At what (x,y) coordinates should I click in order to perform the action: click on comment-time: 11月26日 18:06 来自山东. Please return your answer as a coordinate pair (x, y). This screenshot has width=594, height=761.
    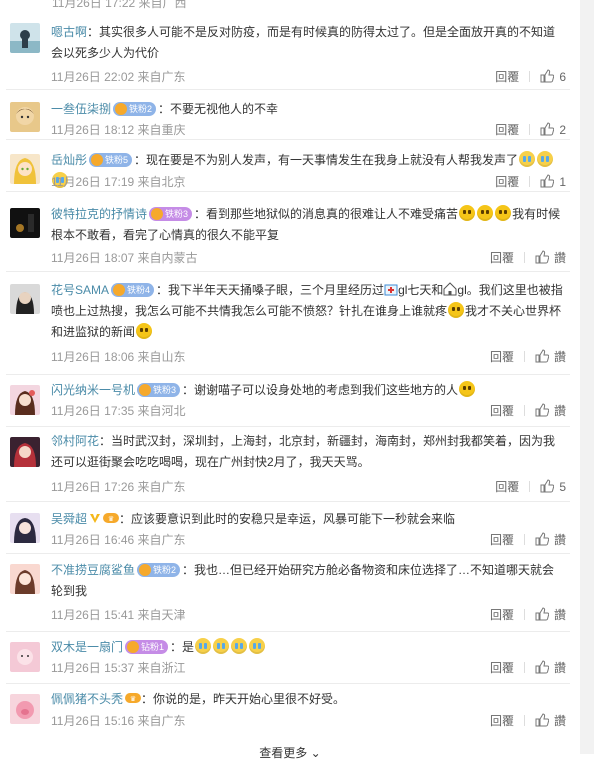
    Looking at the image, I should click on (118, 357).